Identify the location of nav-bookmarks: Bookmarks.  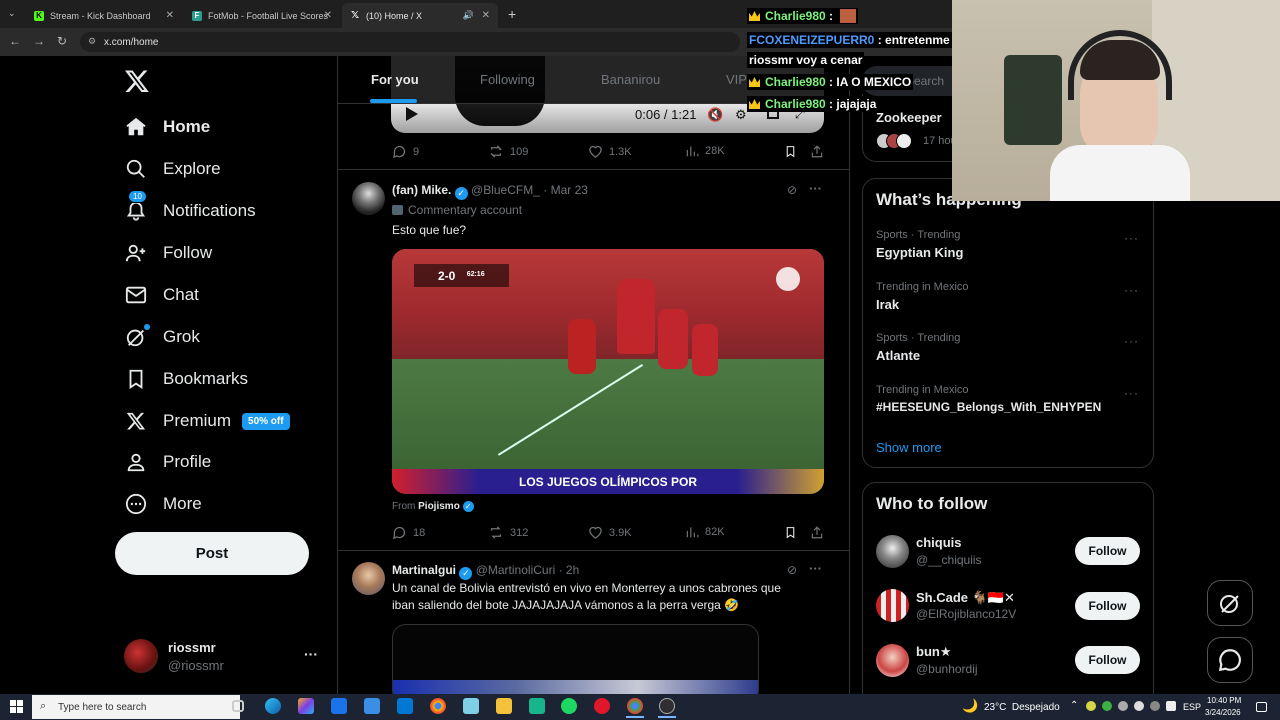
(186, 379).